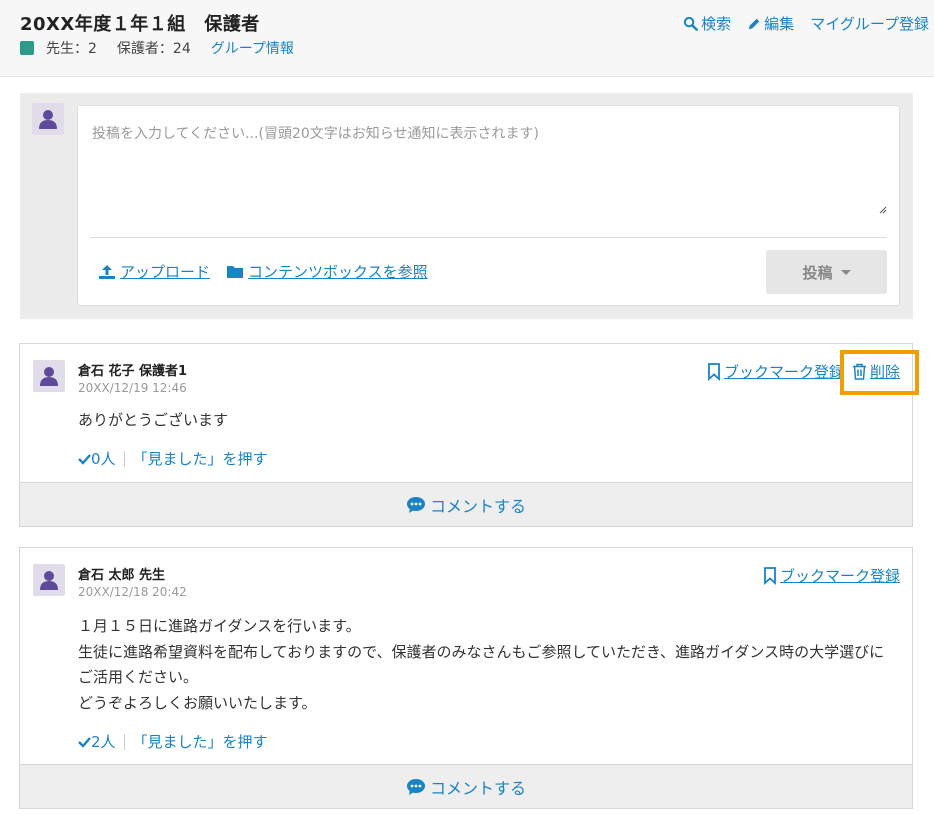  I want to click on post-actions: ブックマーク登録 削除, so click(813, 372).